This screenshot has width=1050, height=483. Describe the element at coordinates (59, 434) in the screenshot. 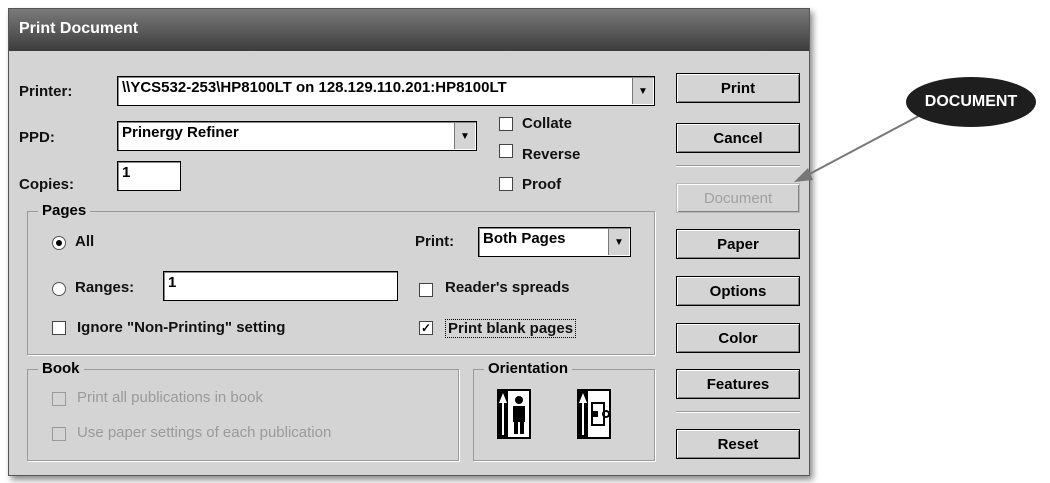

I see `use-paper-settings-checkbox` at that location.